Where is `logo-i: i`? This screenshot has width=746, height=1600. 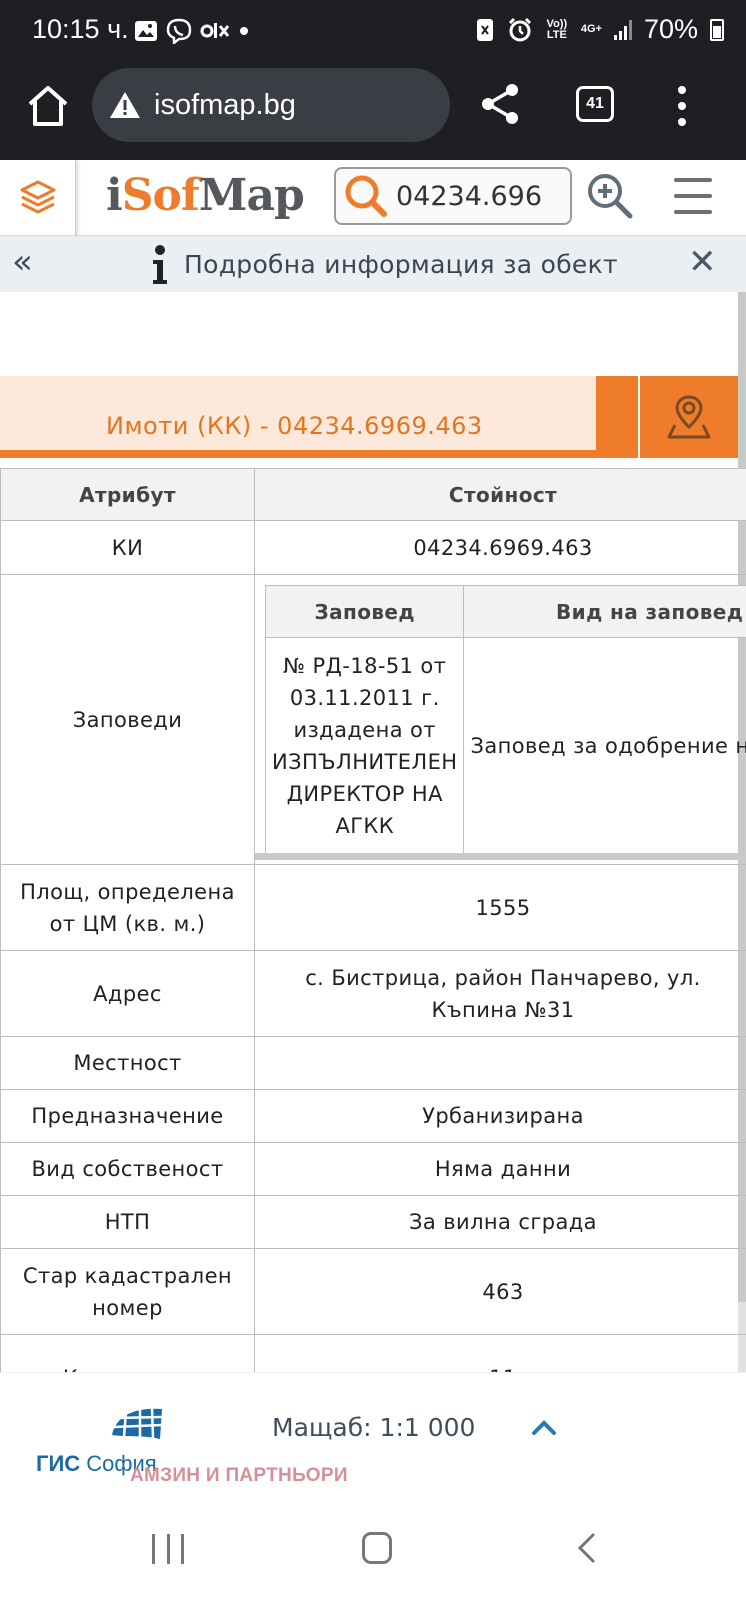
logo-i: i is located at coordinates (114, 195).